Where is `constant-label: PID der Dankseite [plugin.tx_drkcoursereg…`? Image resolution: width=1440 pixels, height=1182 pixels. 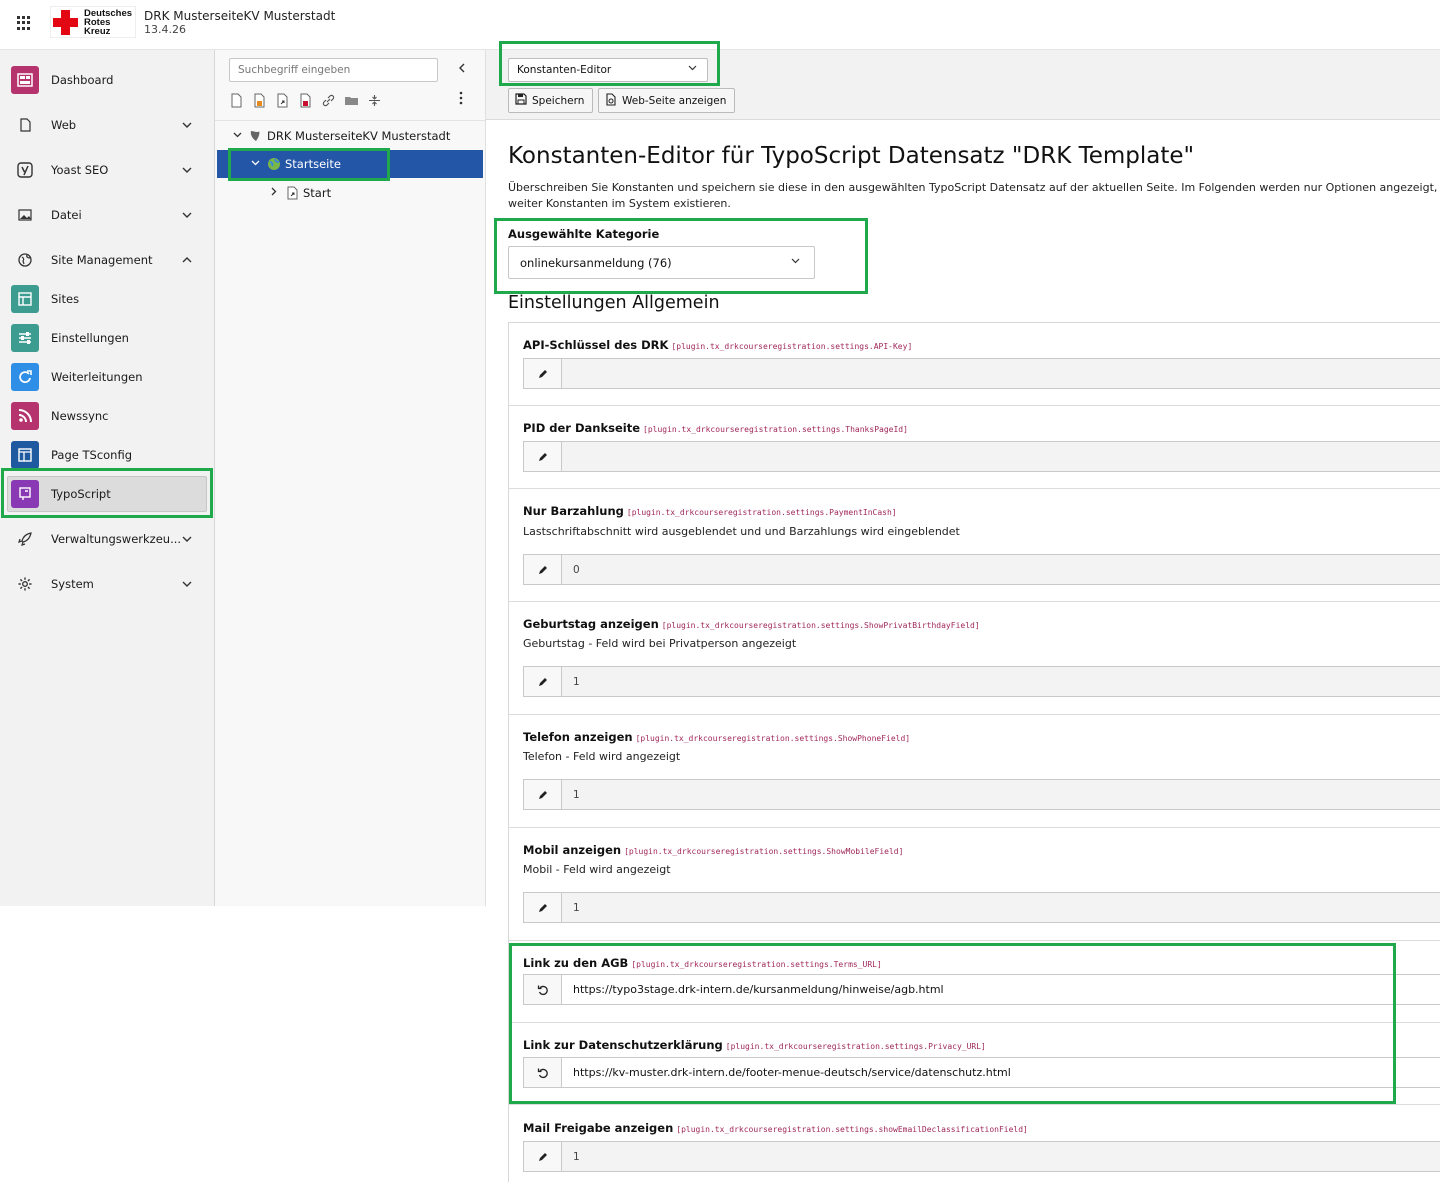 constant-label: PID der Dankseite [plugin.tx_drkcoursereg… is located at coordinates (715, 428).